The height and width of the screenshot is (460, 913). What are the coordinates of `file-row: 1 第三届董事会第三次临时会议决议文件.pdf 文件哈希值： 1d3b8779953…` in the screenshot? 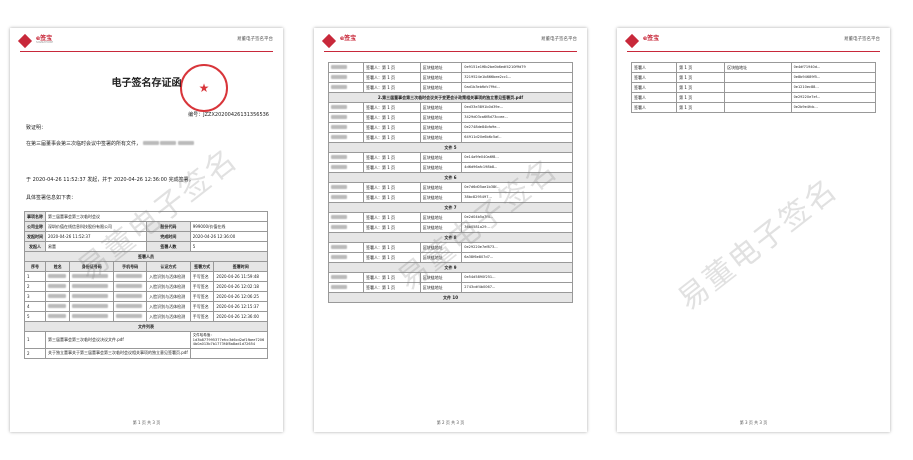 It's located at (146, 340).